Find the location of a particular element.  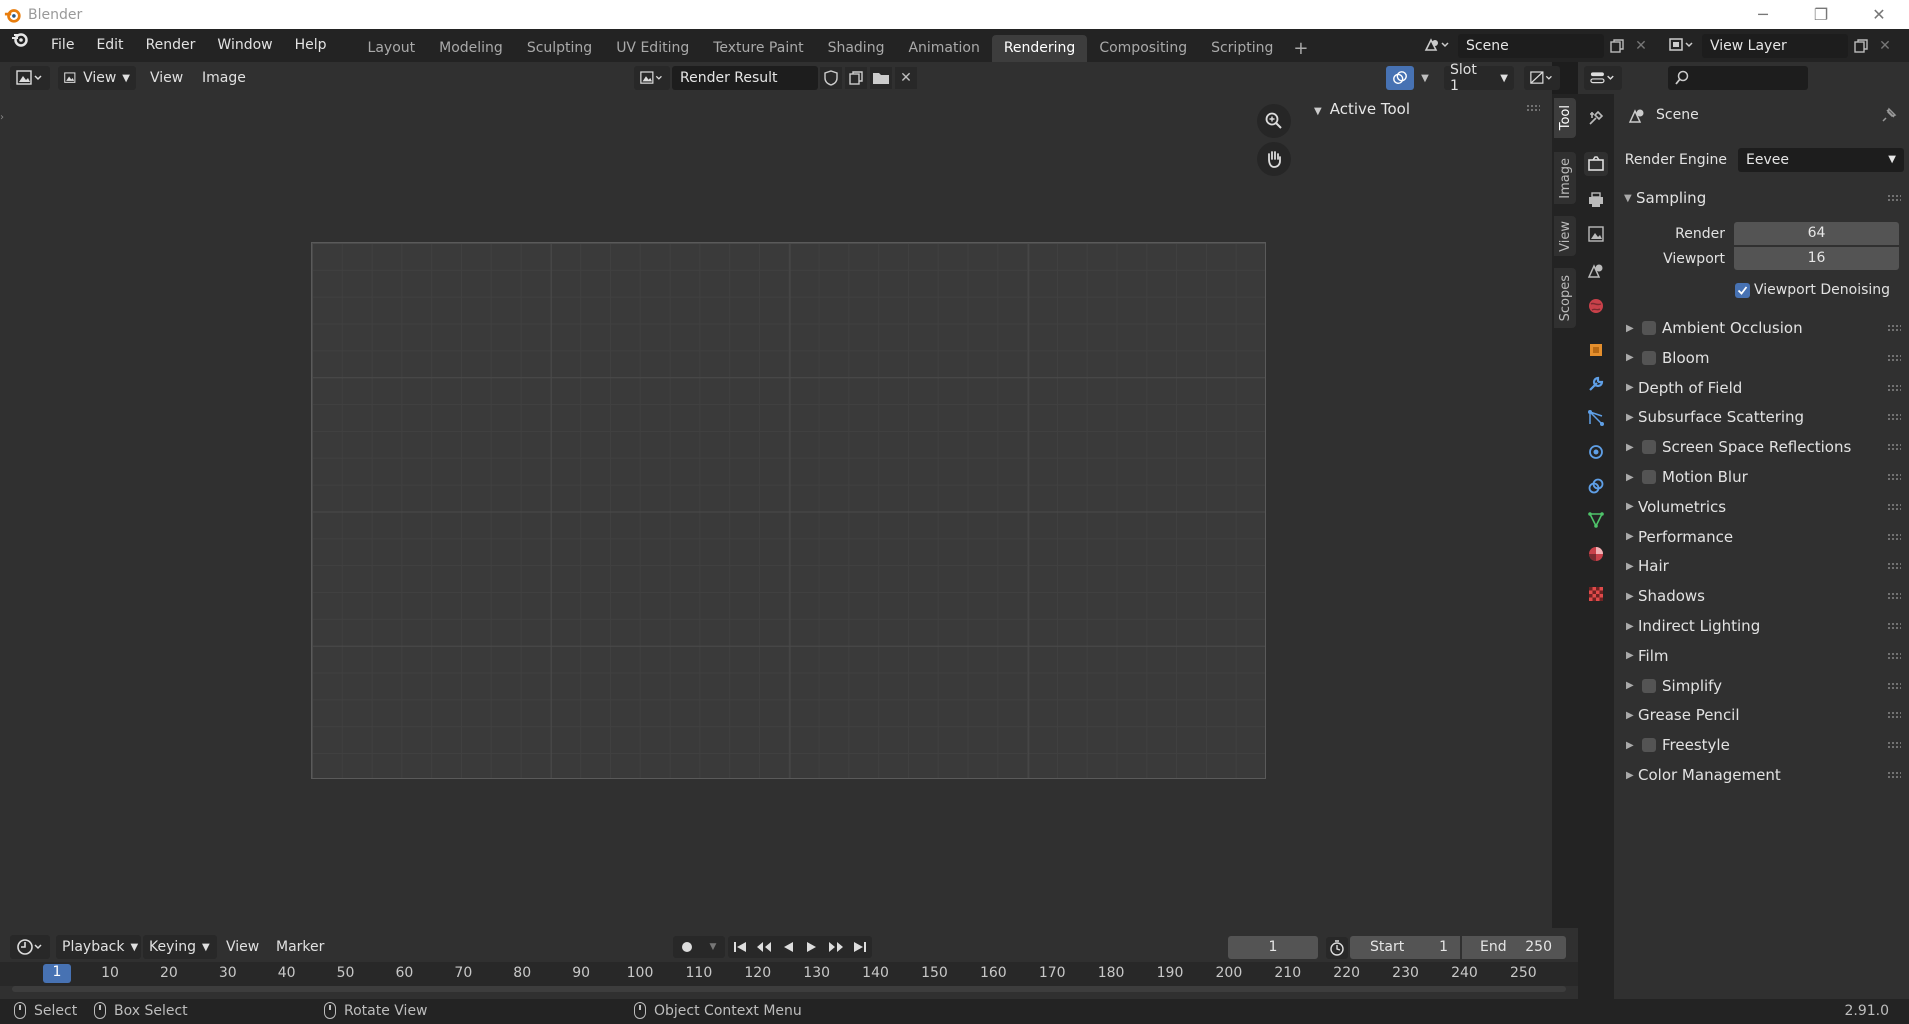

menu-file: File is located at coordinates (62, 45).